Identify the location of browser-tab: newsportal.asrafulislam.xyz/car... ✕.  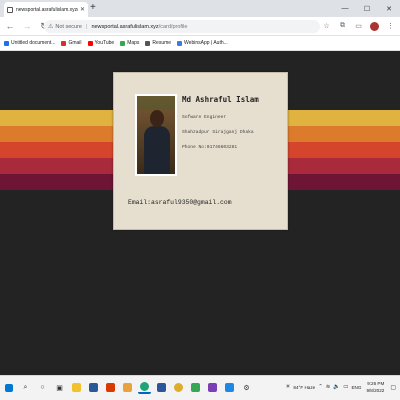
(46, 9).